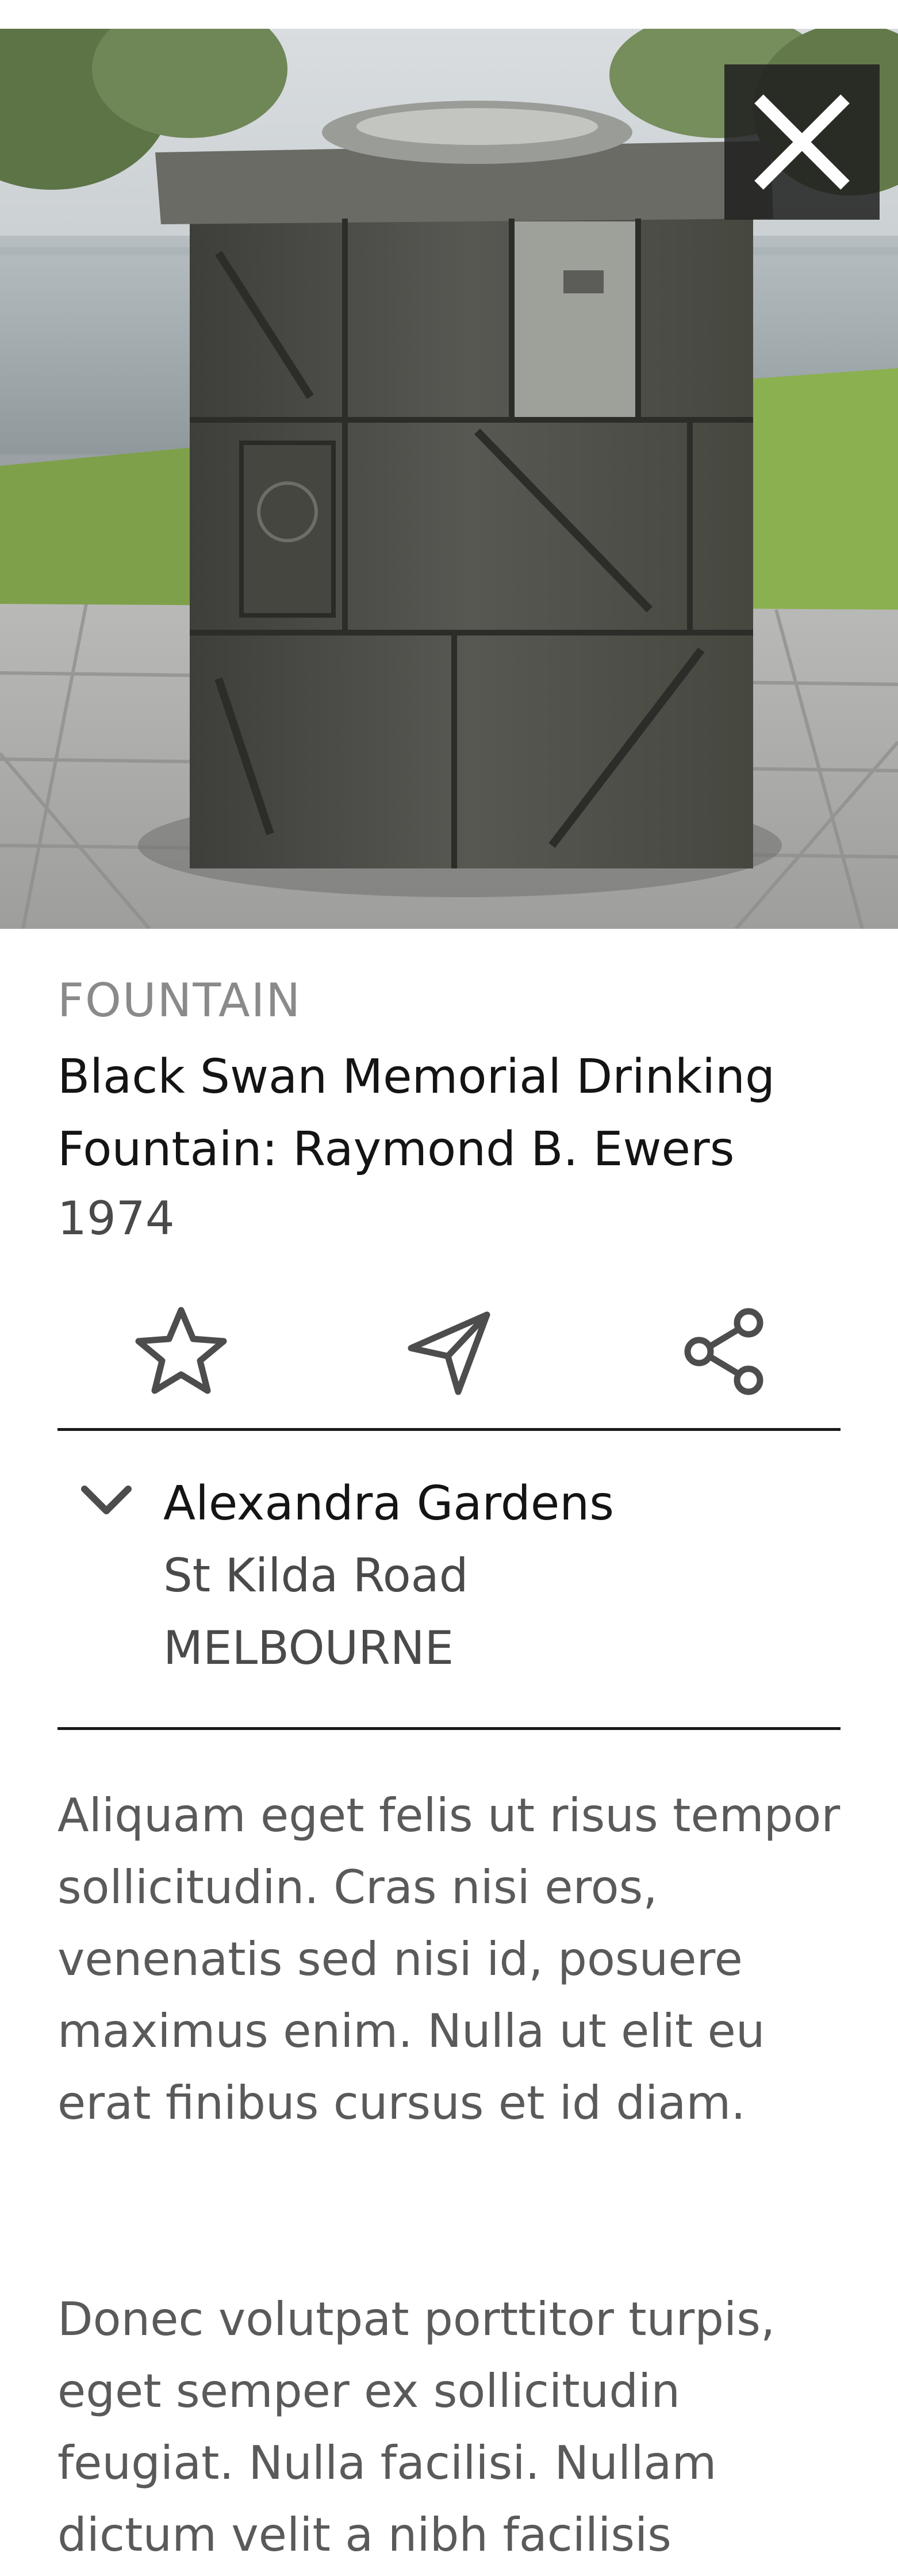 This screenshot has height=2576, width=898. Describe the element at coordinates (316, 1575) in the screenshot. I see `location-street: St Kilda Road` at that location.